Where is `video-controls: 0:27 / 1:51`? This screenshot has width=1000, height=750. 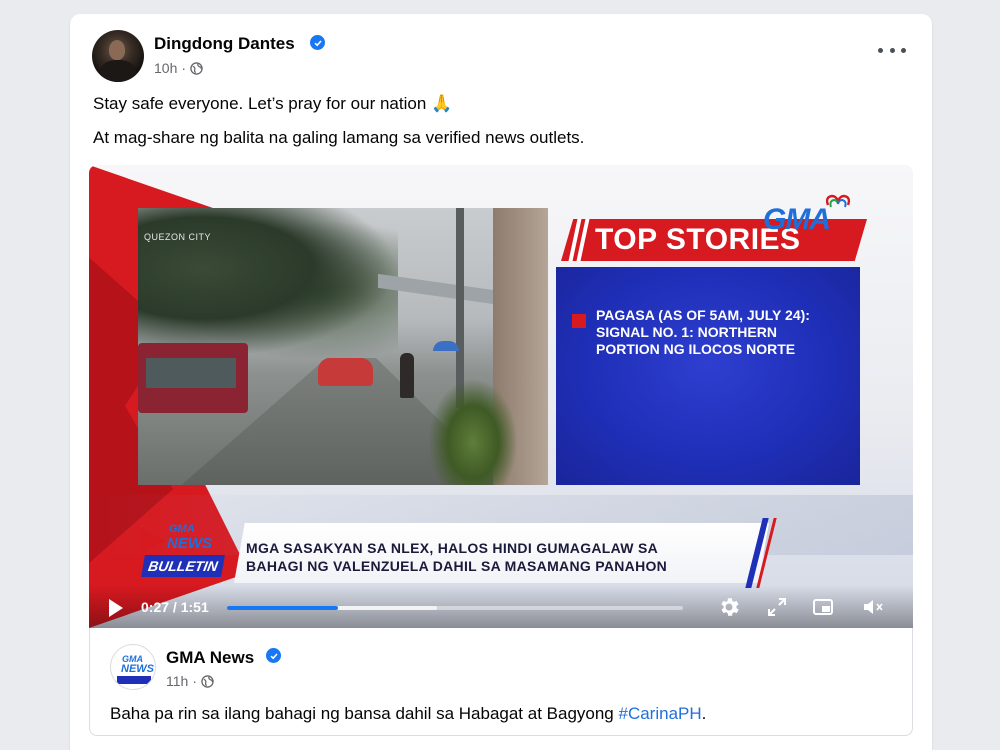
video-controls: 0:27 / 1:51 is located at coordinates (501, 606).